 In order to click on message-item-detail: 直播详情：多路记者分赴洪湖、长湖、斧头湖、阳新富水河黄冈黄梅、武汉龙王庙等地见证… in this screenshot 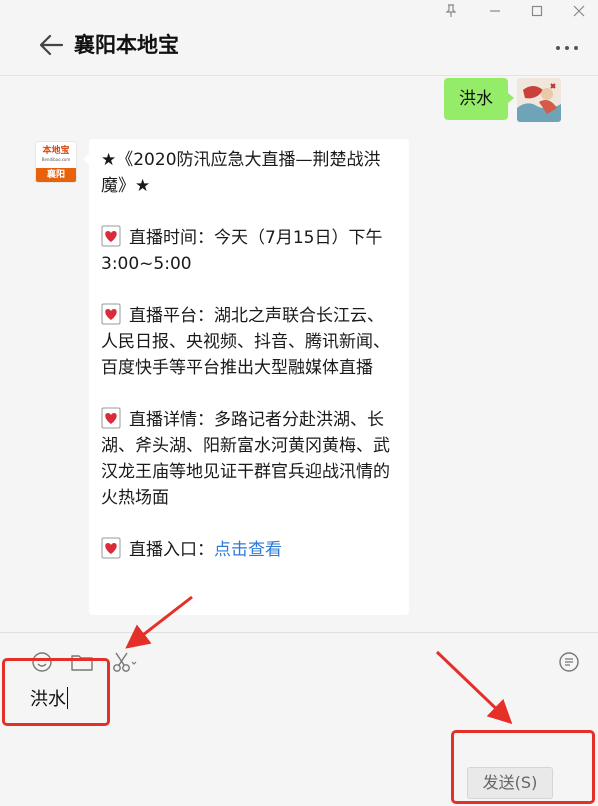, I will do `click(249, 459)`.